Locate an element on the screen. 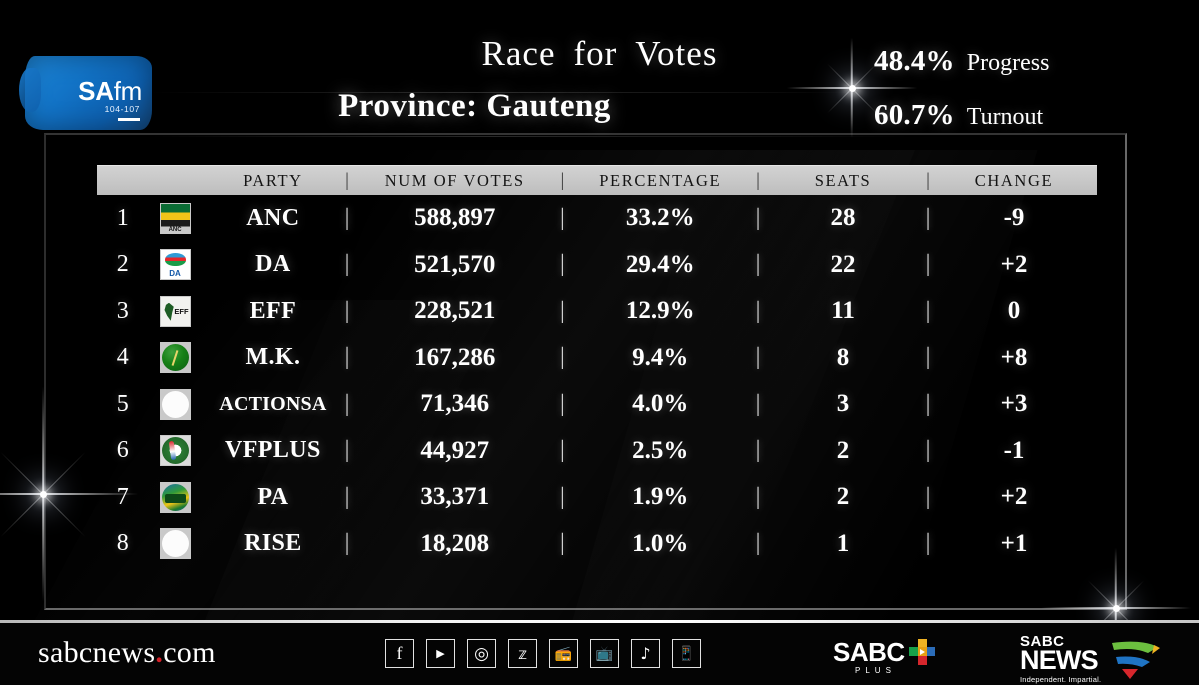  header-seats: SEATS is located at coordinates (843, 180).